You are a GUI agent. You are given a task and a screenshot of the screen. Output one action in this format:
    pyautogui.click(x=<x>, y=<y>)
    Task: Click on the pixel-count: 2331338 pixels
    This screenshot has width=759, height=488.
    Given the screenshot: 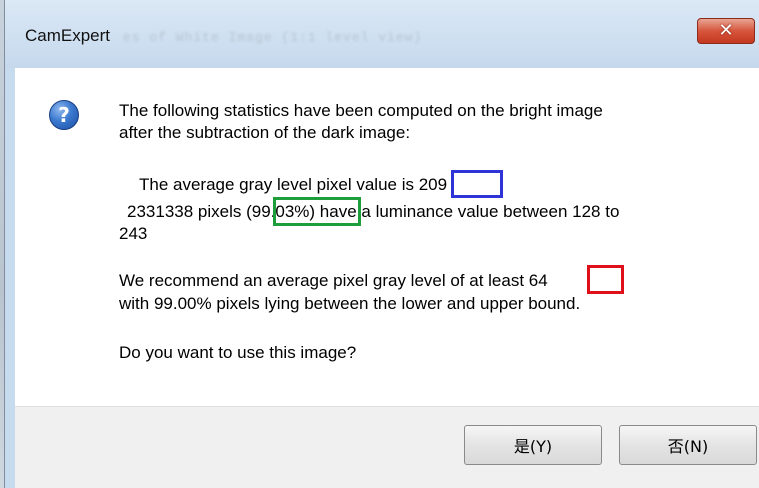 What is the action you would take?
    pyautogui.click(x=187, y=211)
    